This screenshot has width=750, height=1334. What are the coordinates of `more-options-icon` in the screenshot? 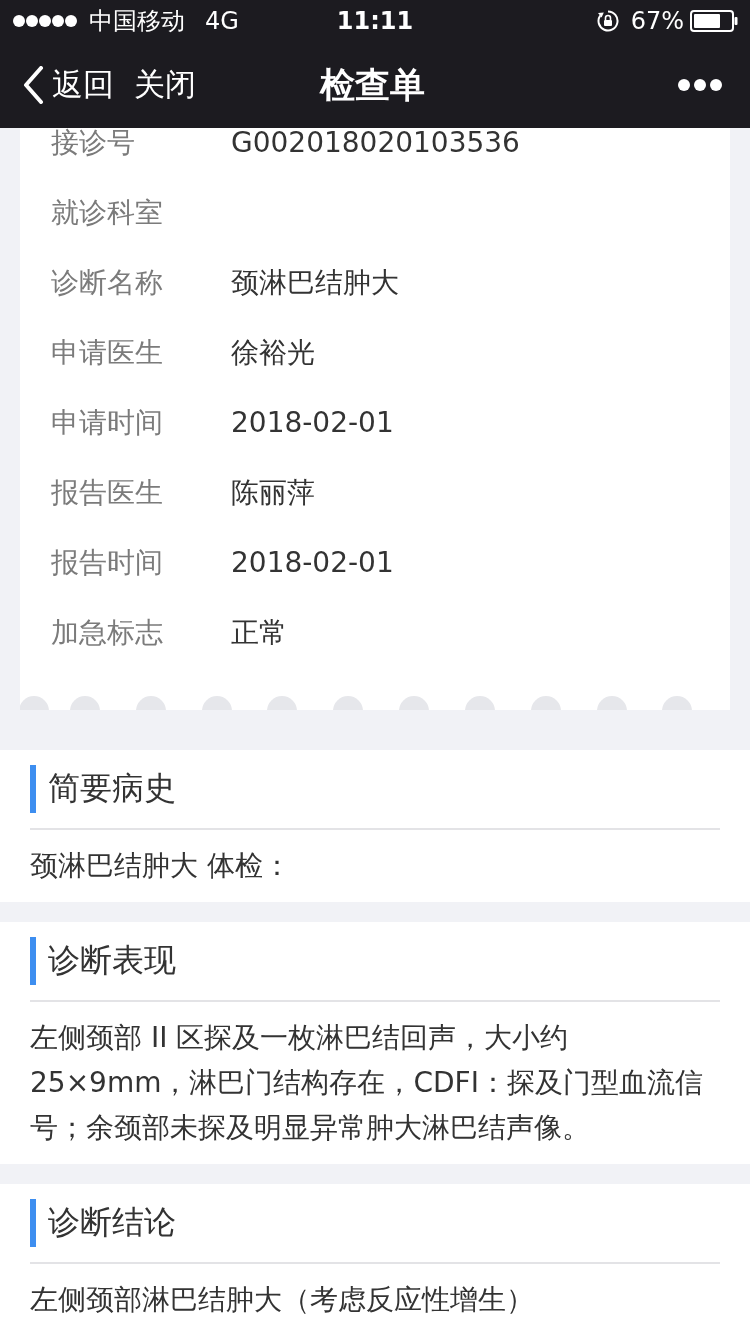 It's located at (700, 85).